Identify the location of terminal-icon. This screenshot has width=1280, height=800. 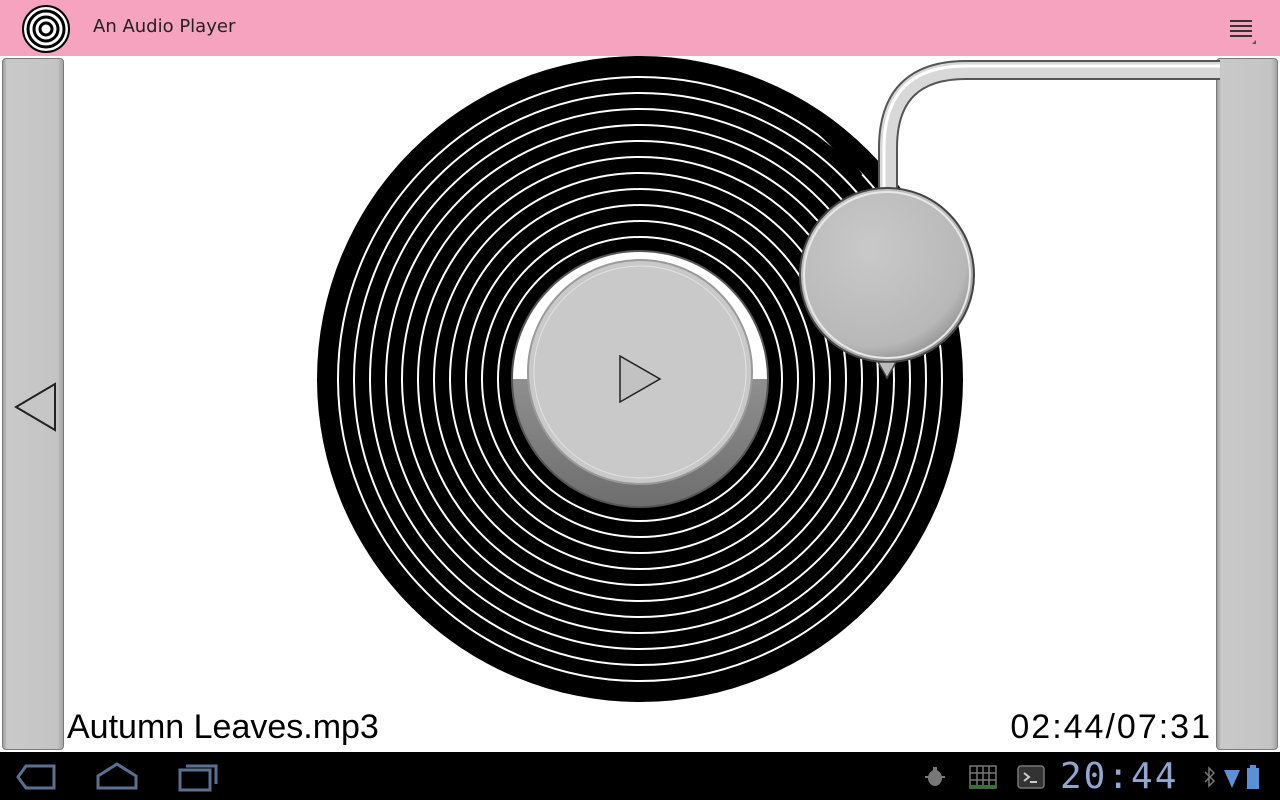
(1031, 777).